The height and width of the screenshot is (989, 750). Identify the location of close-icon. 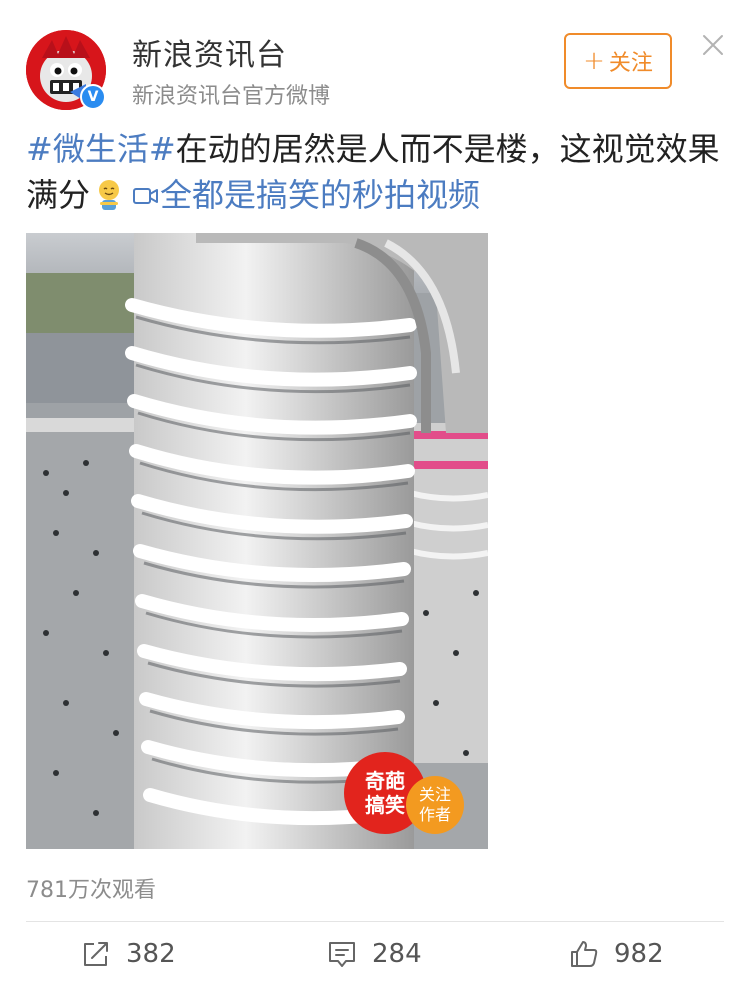
(713, 45).